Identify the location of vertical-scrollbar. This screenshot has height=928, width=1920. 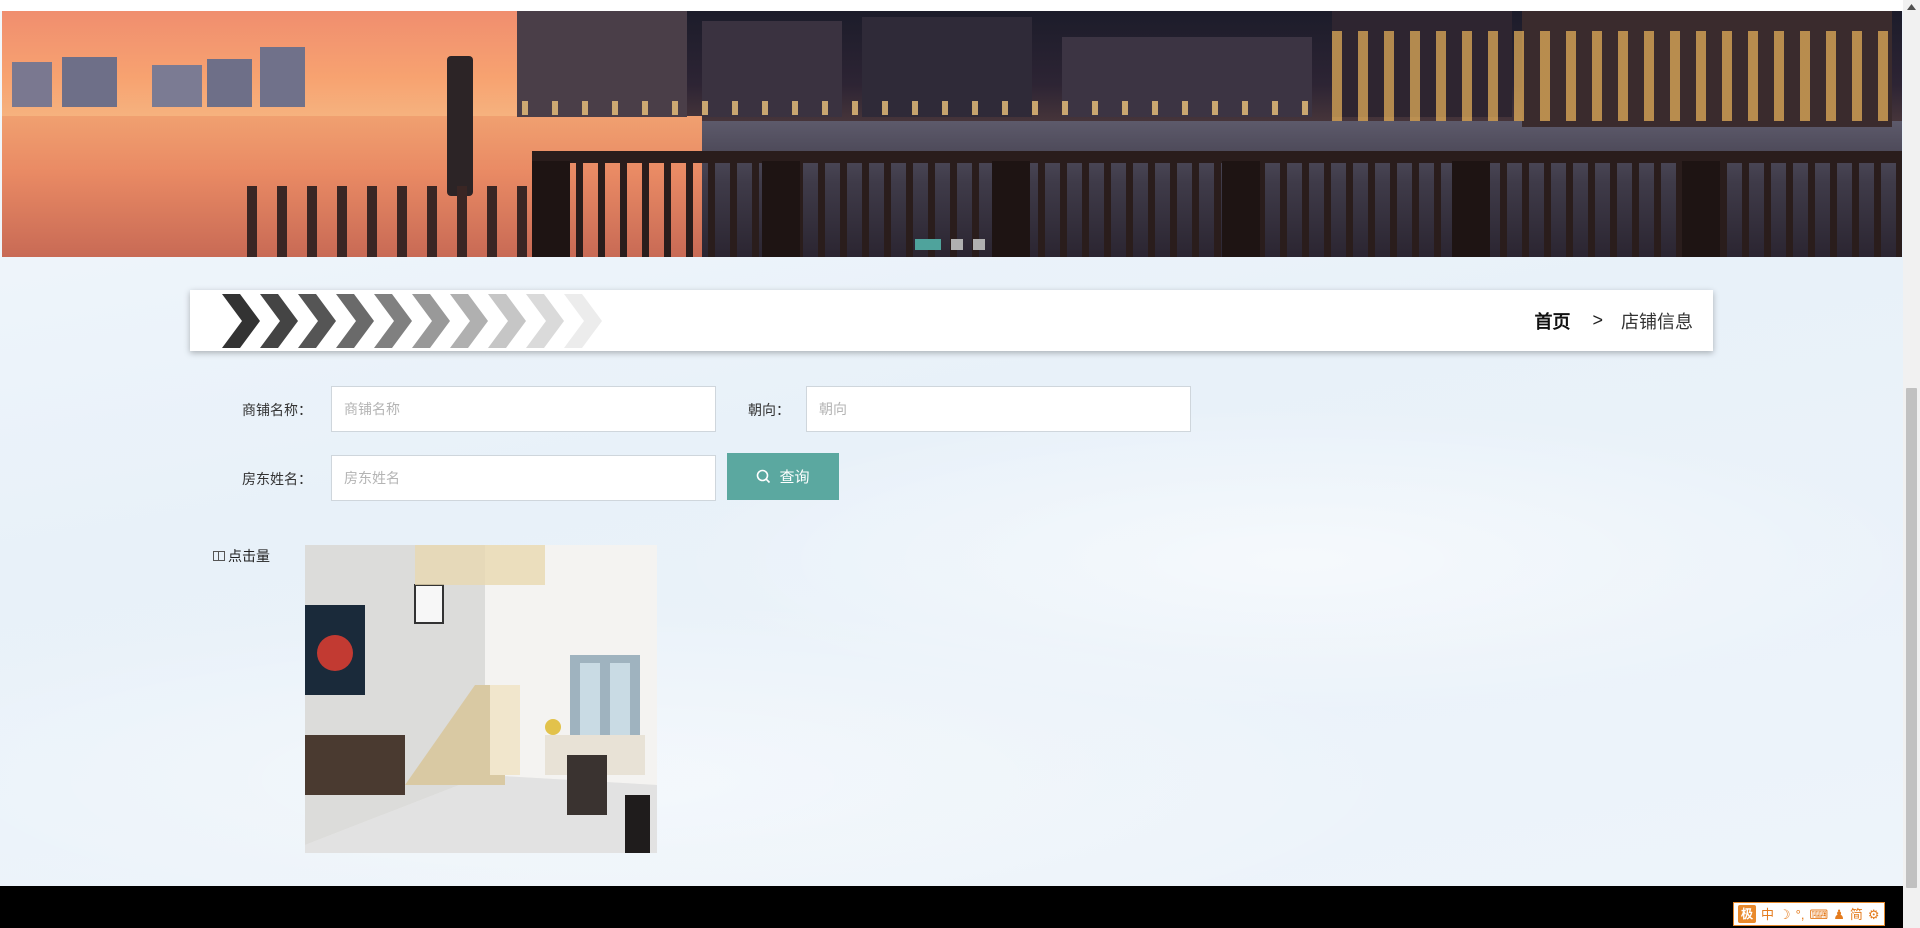
(1911, 464).